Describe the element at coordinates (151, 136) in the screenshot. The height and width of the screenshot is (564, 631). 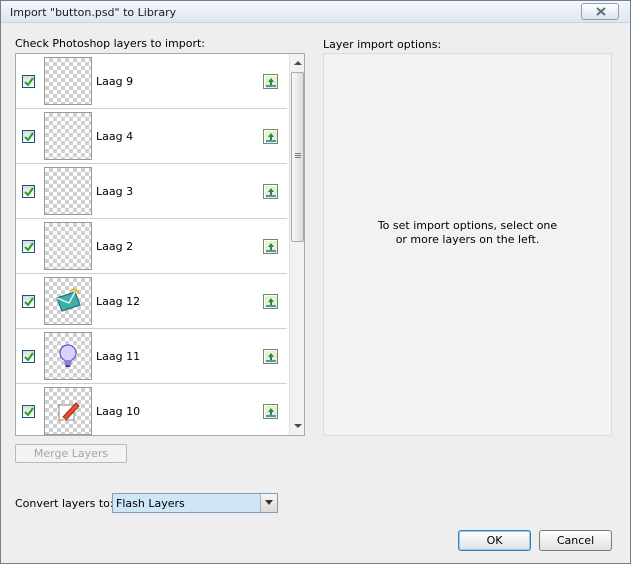
I see `layer-row: Laag 4` at that location.